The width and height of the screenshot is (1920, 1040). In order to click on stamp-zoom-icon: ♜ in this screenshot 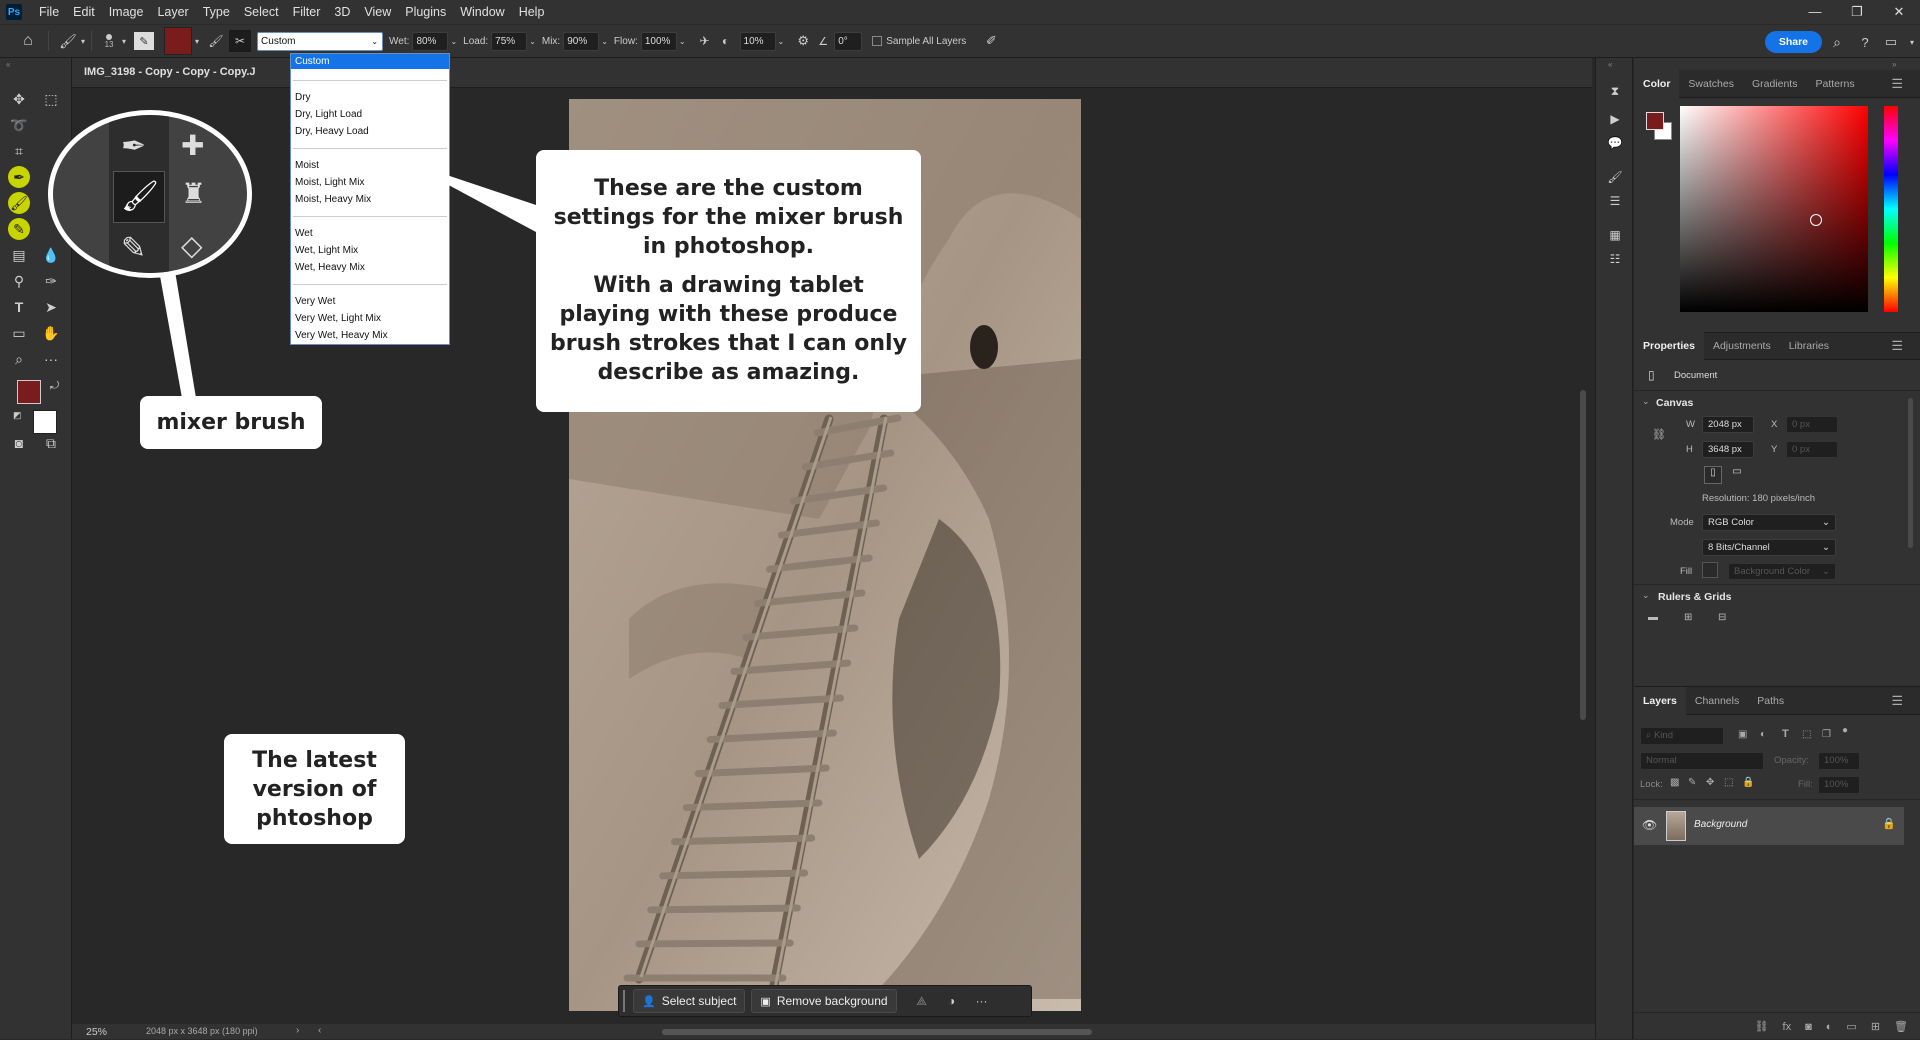, I will do `click(194, 193)`.